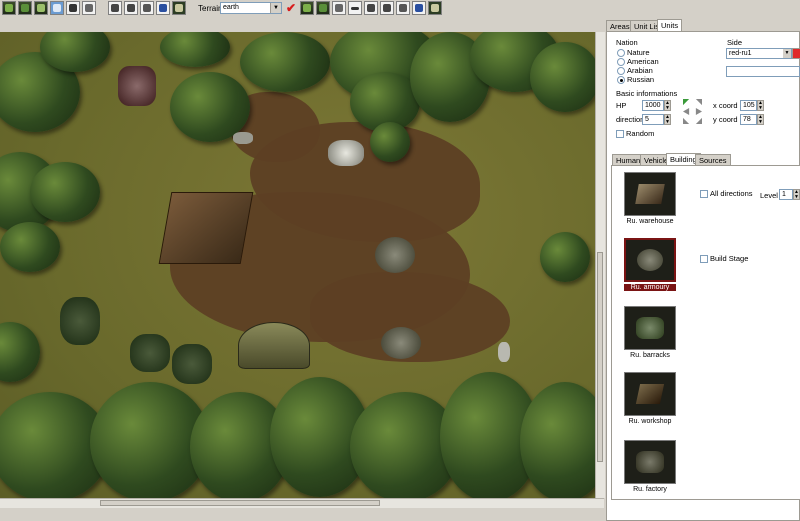 This screenshot has width=800, height=521. Describe the element at coordinates (307, 8) in the screenshot. I see `forest2-tool-icon` at that location.